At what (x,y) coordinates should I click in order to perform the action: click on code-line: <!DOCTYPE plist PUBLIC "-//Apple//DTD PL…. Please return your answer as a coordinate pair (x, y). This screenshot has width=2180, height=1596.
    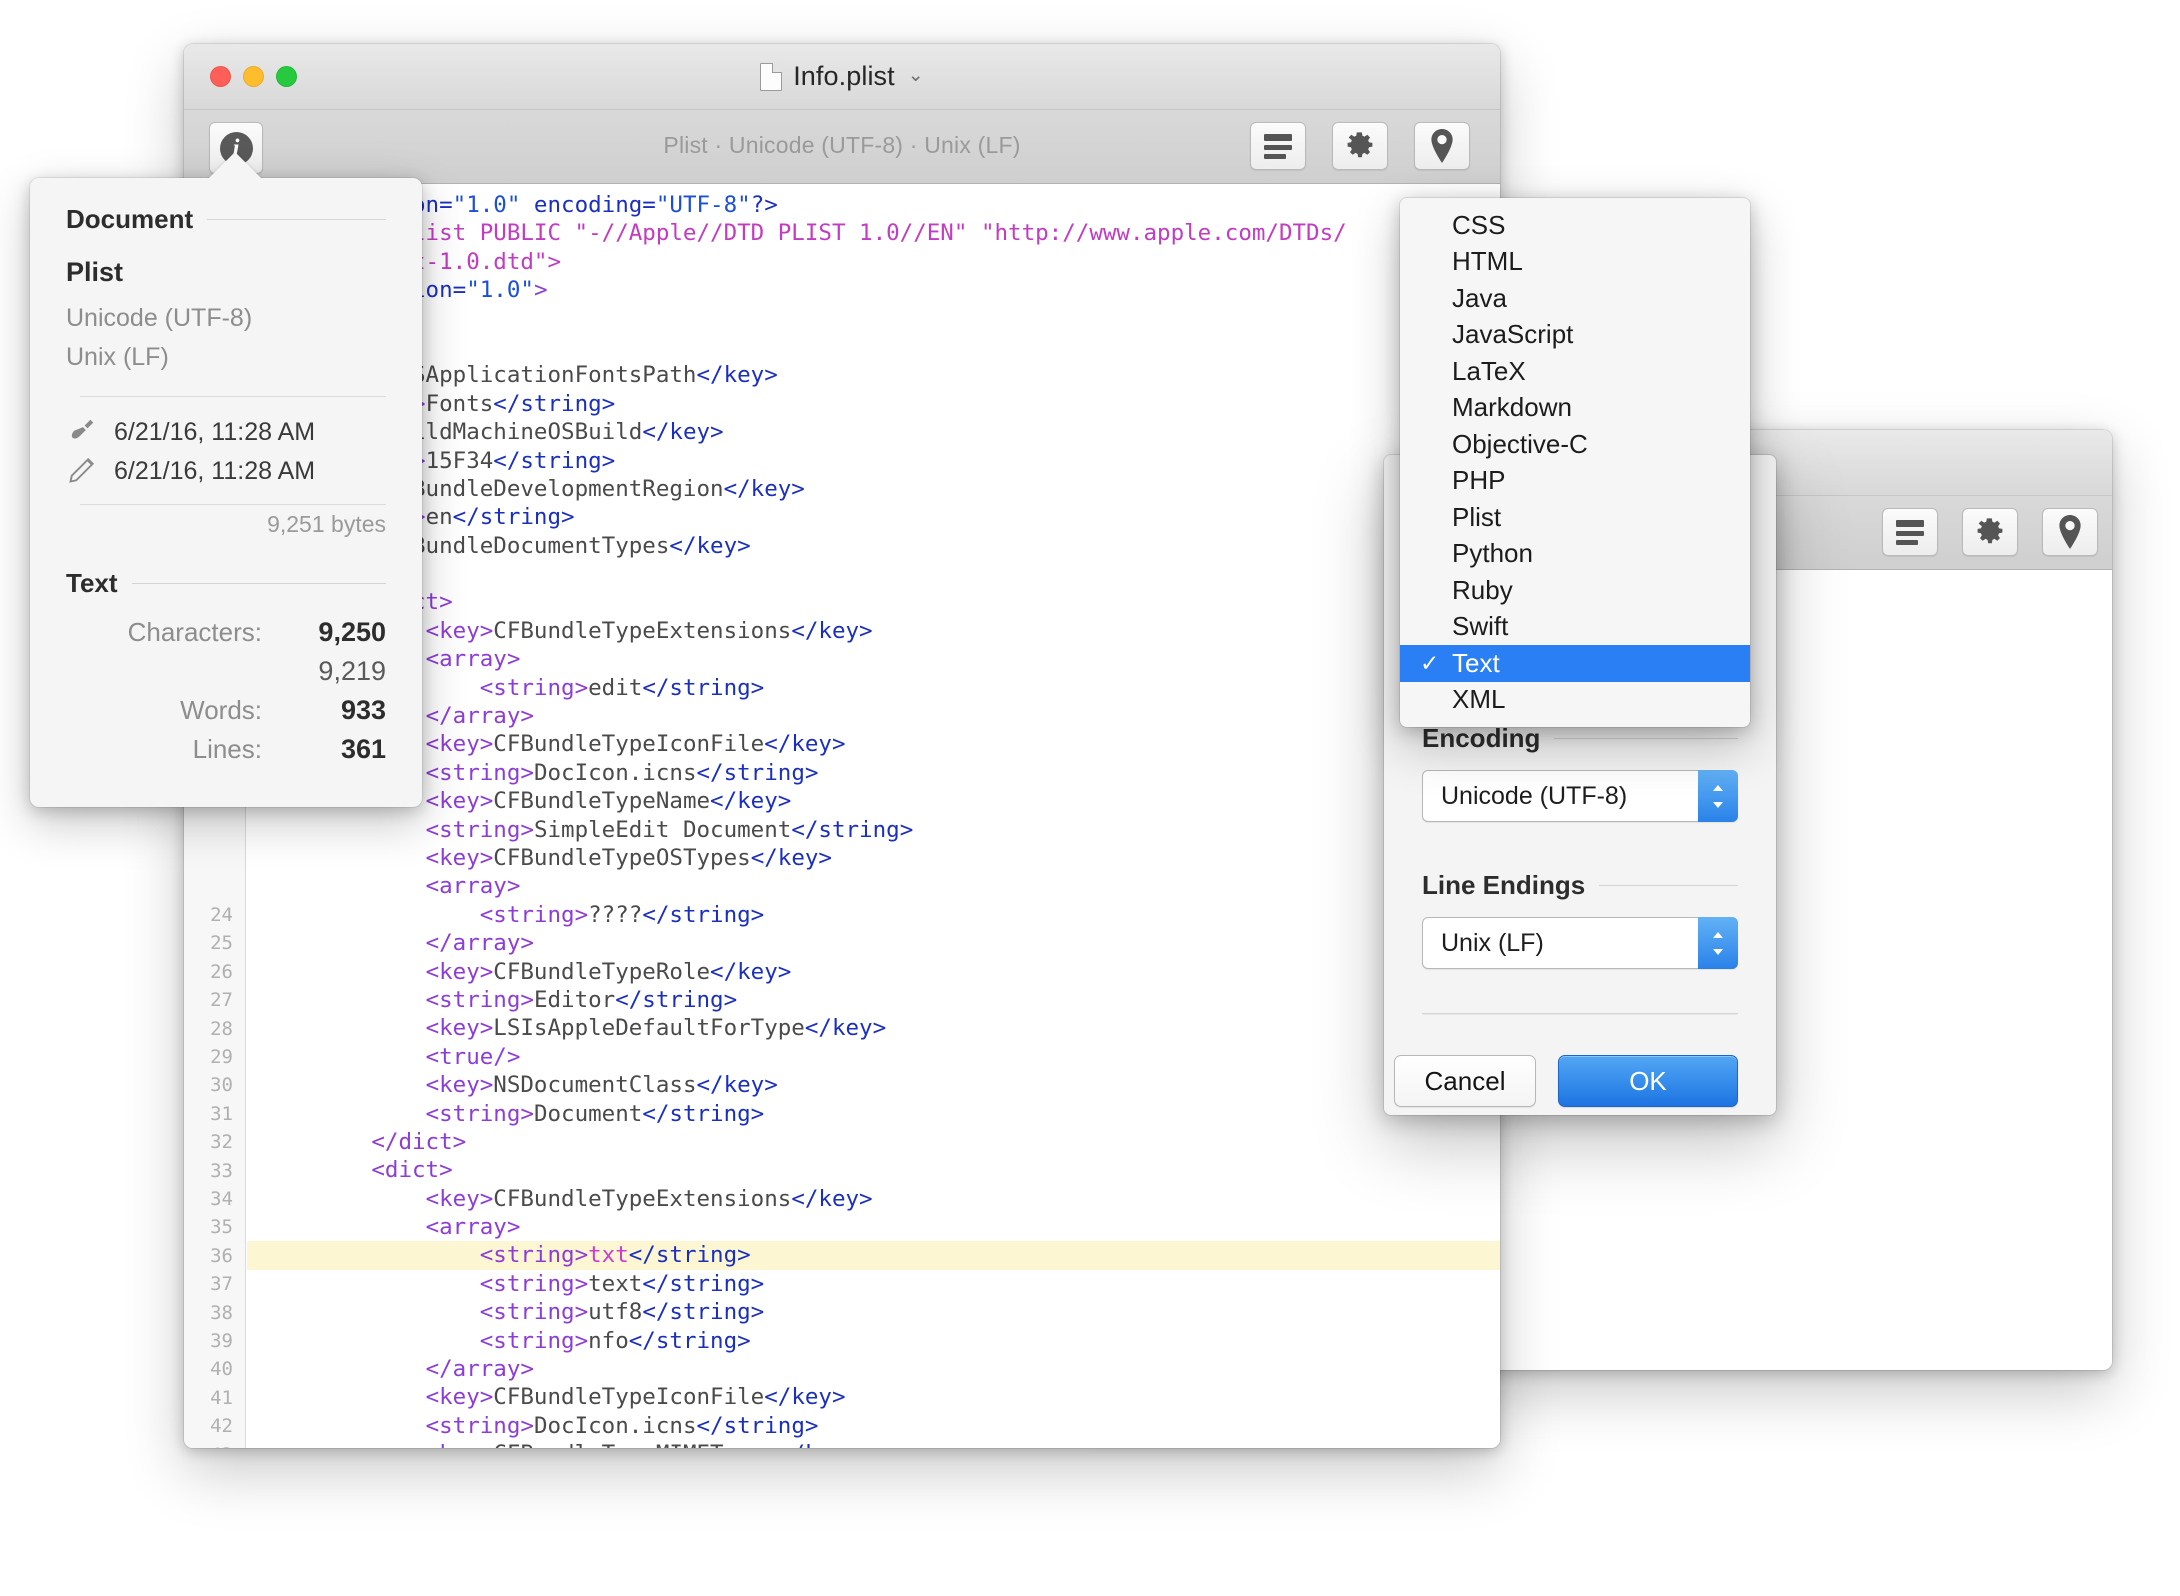
    Looking at the image, I should click on (873, 233).